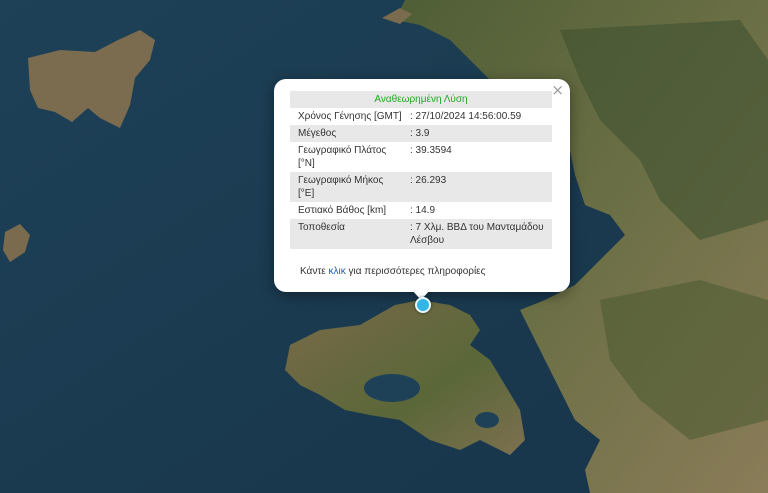 The height and width of the screenshot is (493, 768). What do you see at coordinates (431, 150) in the screenshot?
I see `row-value: : 39.3594` at bounding box center [431, 150].